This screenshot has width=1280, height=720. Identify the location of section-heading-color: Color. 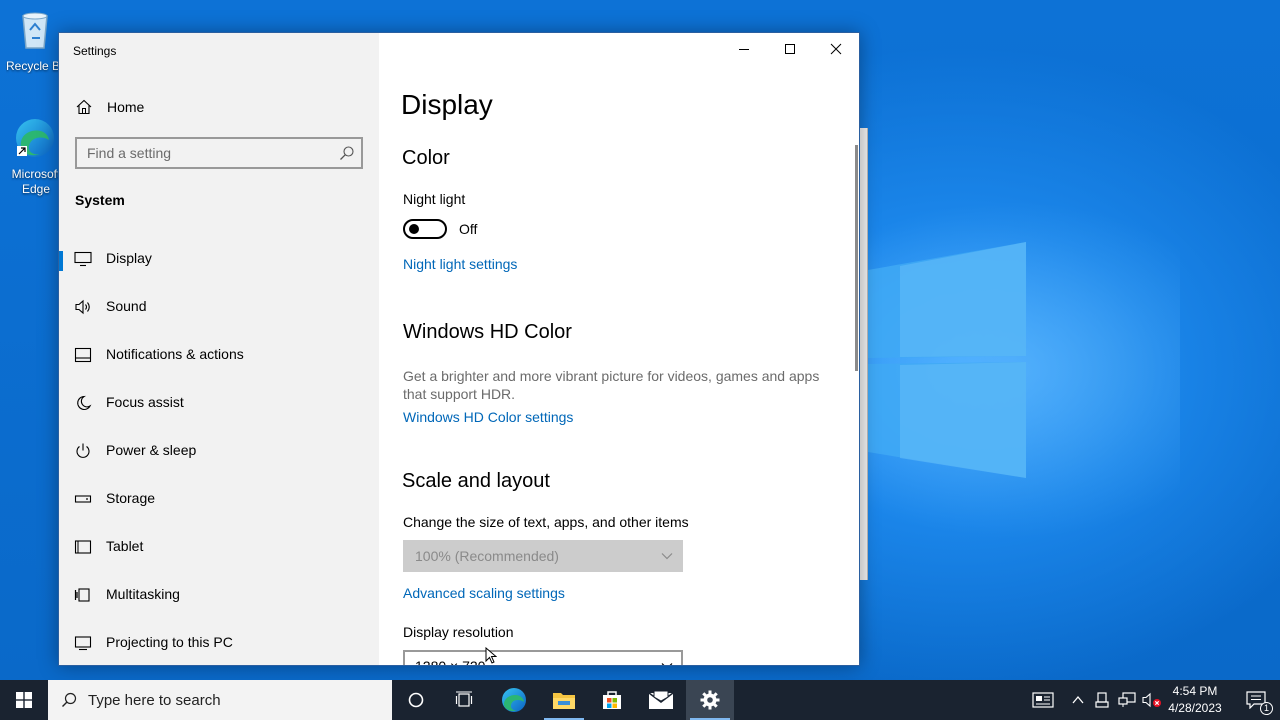
(426, 158).